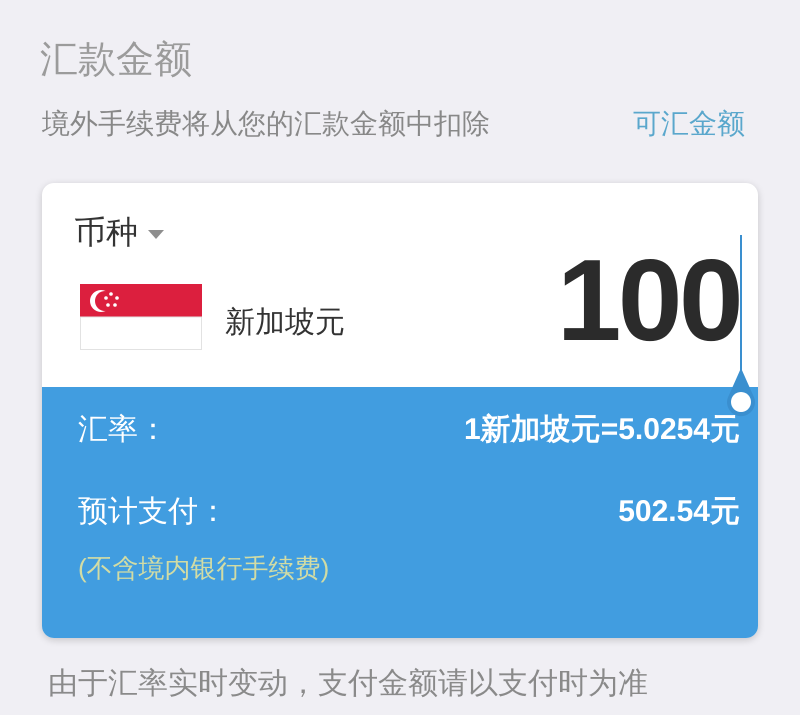 This screenshot has height=715, width=800. What do you see at coordinates (285, 323) in the screenshot?
I see `currency-name: 新加坡元` at bounding box center [285, 323].